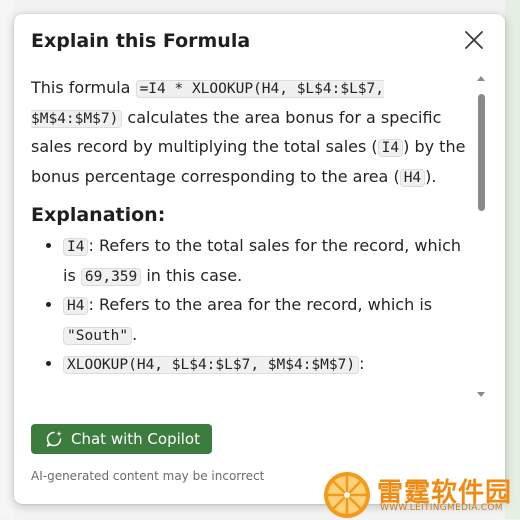 The height and width of the screenshot is (520, 520). Describe the element at coordinates (192, 275) in the screenshot. I see `item-text: in this case.` at that location.